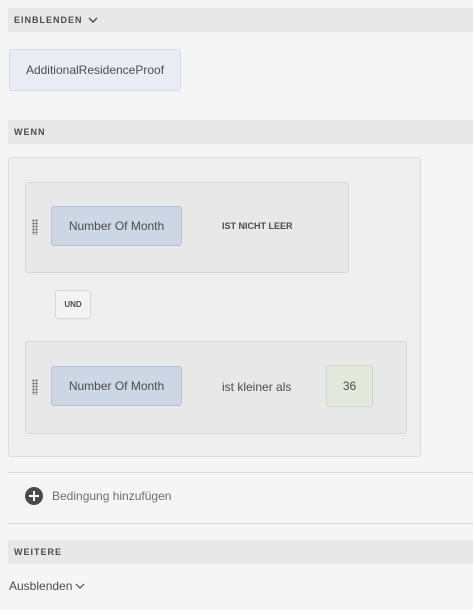 Image resolution: width=473 pixels, height=610 pixels. I want to click on condition-operator: ist kleiner als, so click(256, 387).